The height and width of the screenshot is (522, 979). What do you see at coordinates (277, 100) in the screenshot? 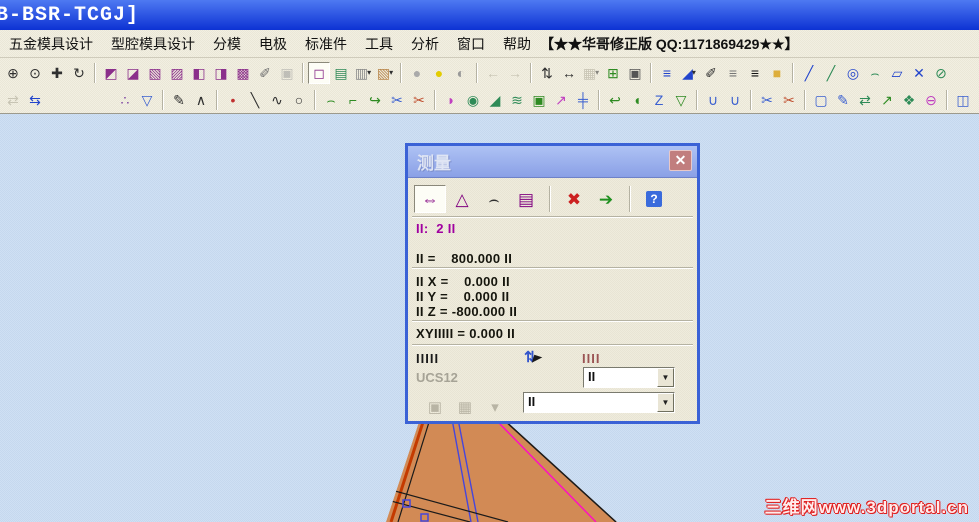
I see `spline-icon: ∿` at bounding box center [277, 100].